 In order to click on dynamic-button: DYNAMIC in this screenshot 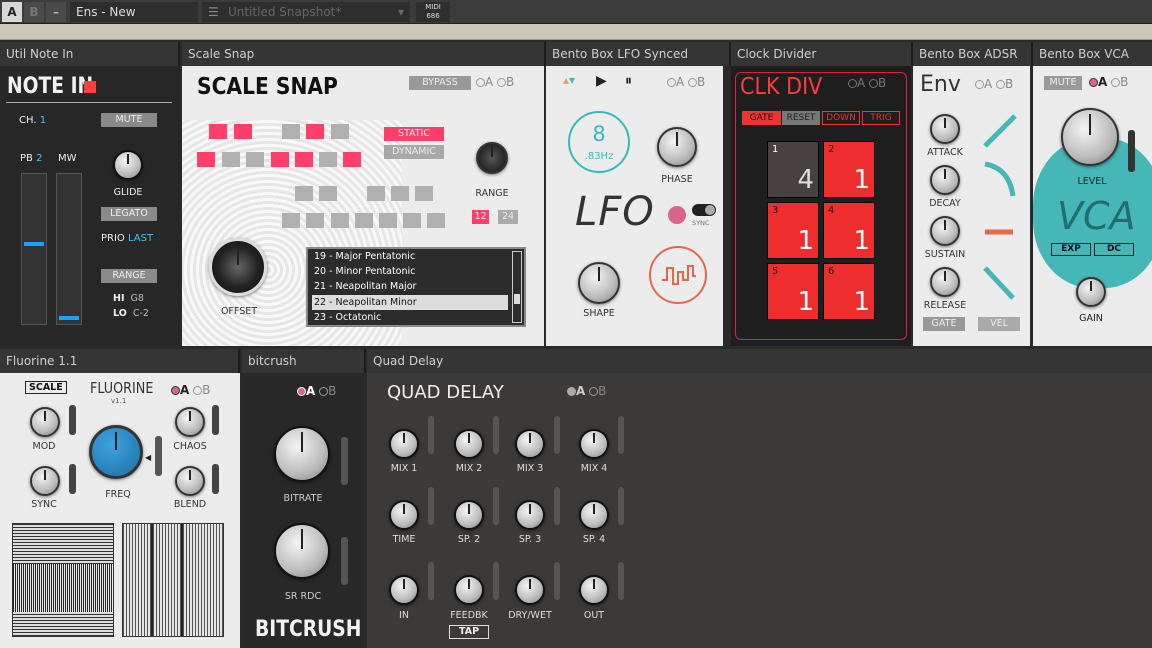, I will do `click(414, 152)`.